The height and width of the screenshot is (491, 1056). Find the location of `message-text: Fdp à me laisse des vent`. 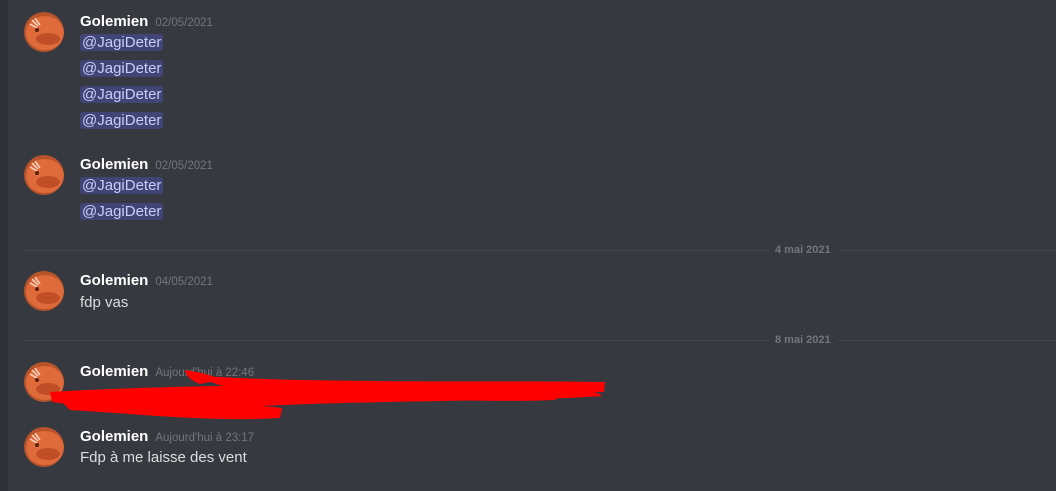

message-text: Fdp à me laisse des vent is located at coordinates (163, 457).